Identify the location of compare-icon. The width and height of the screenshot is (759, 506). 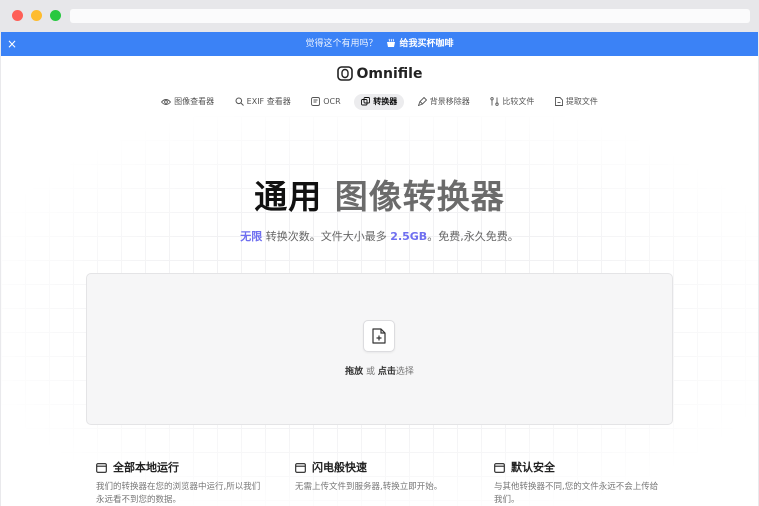
(494, 101).